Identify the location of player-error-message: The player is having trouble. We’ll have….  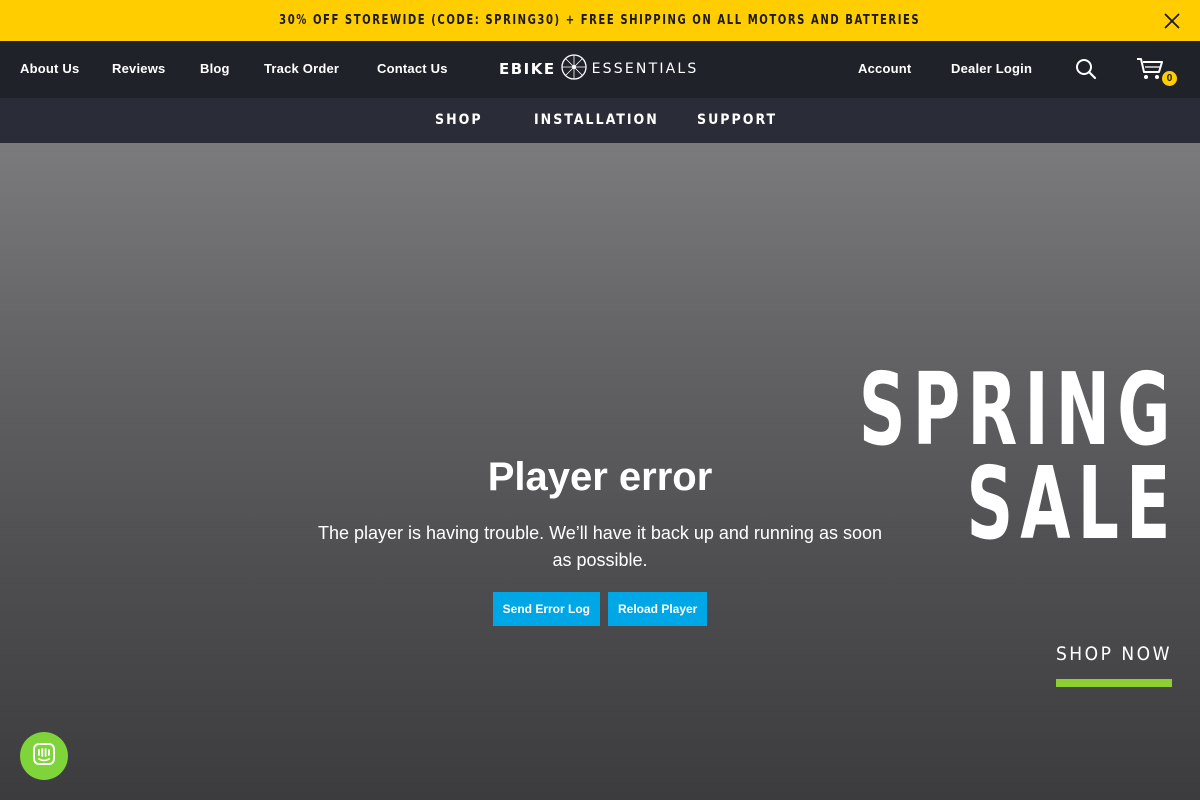
(599, 546).